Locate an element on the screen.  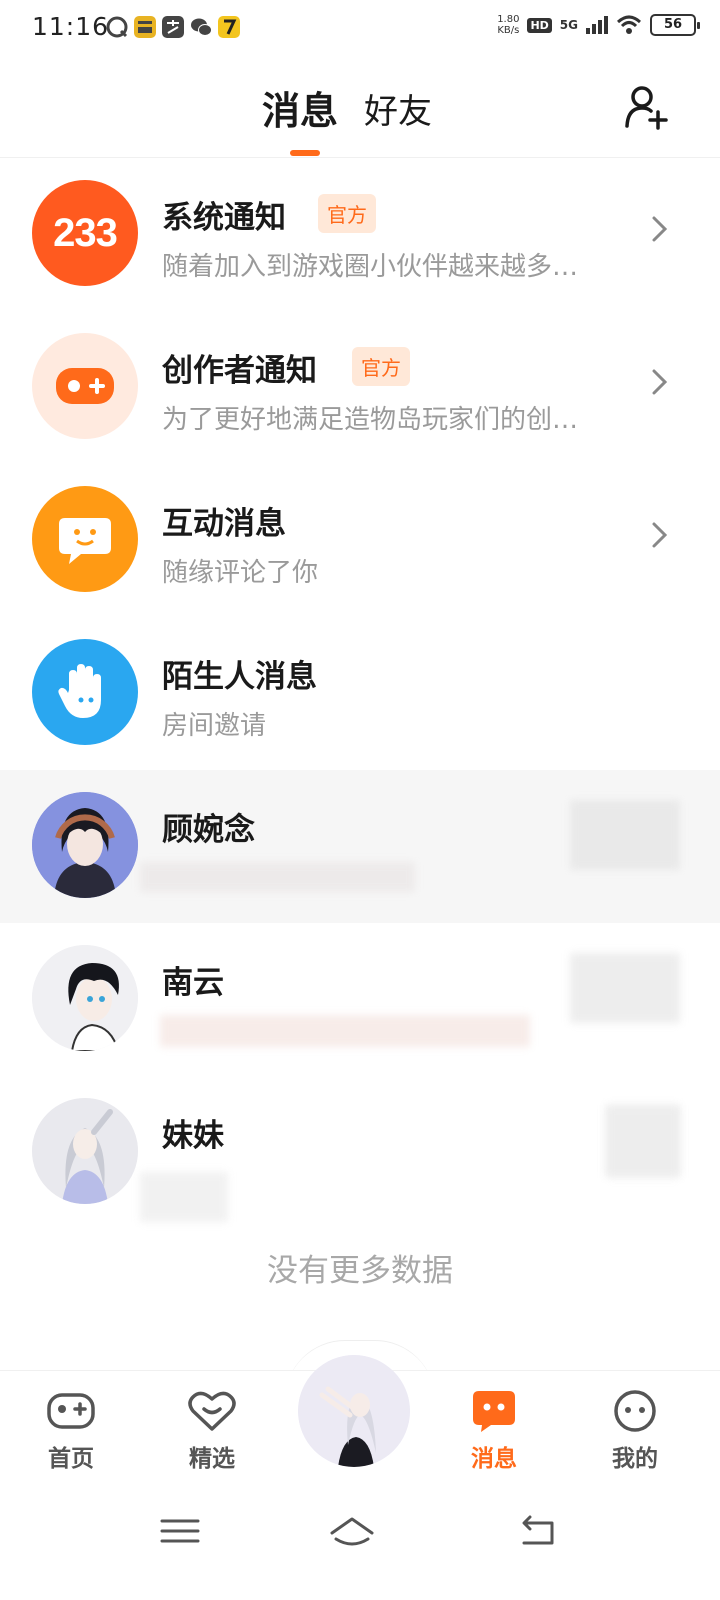
active-tab-indicator is located at coordinates (305, 153).